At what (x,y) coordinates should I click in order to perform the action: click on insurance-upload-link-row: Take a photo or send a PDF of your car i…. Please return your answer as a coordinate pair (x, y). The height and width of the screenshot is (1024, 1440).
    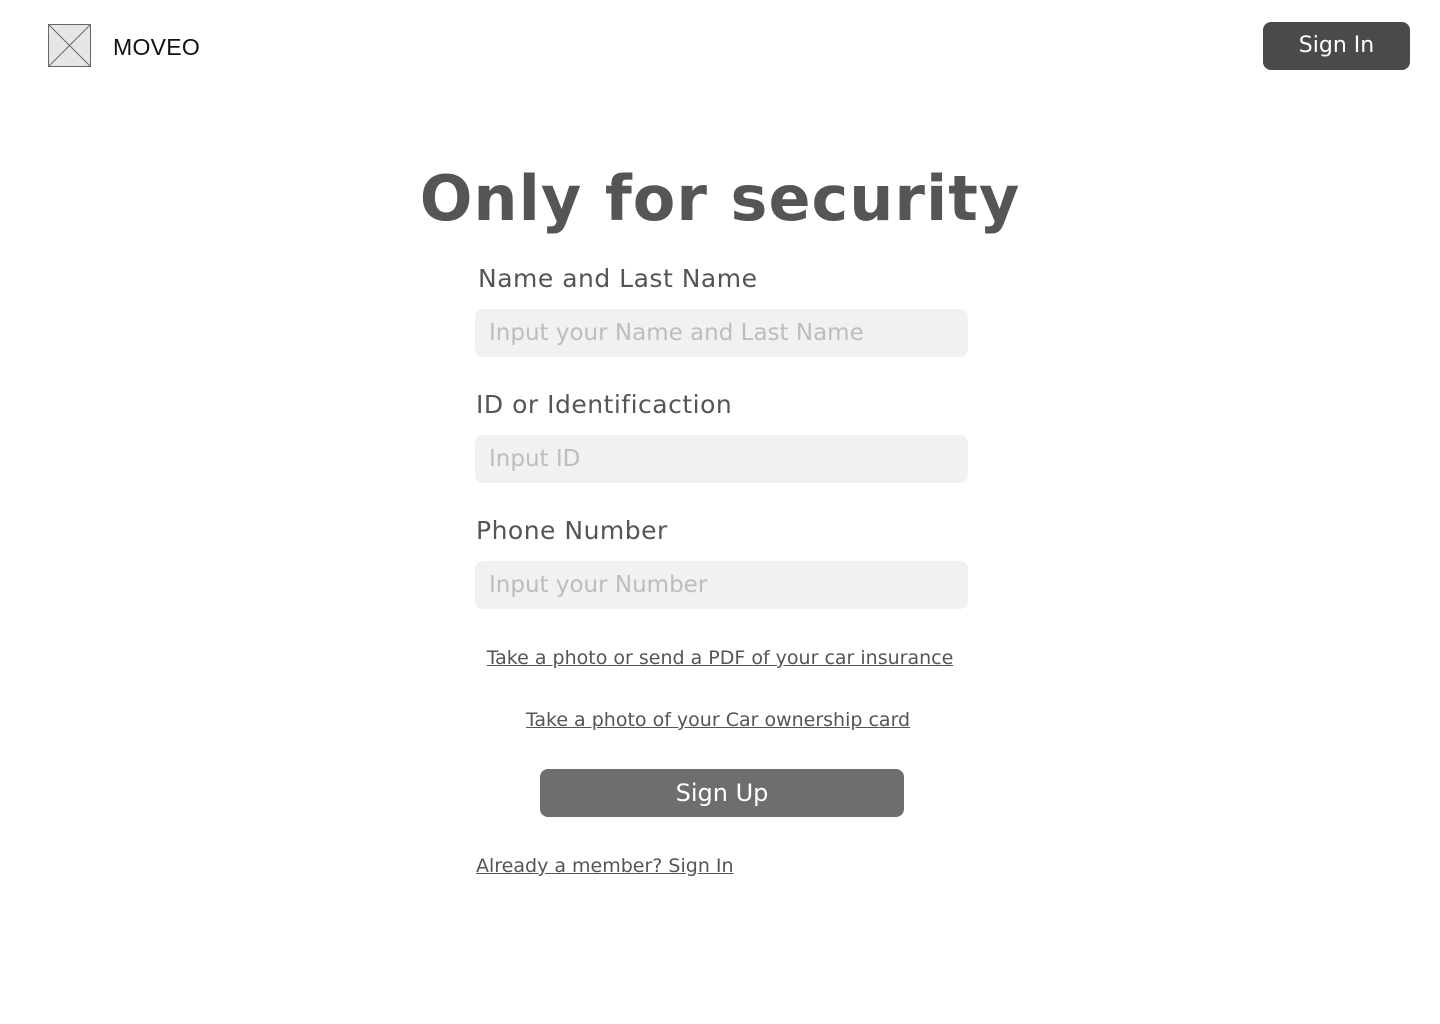
    Looking at the image, I should click on (720, 658).